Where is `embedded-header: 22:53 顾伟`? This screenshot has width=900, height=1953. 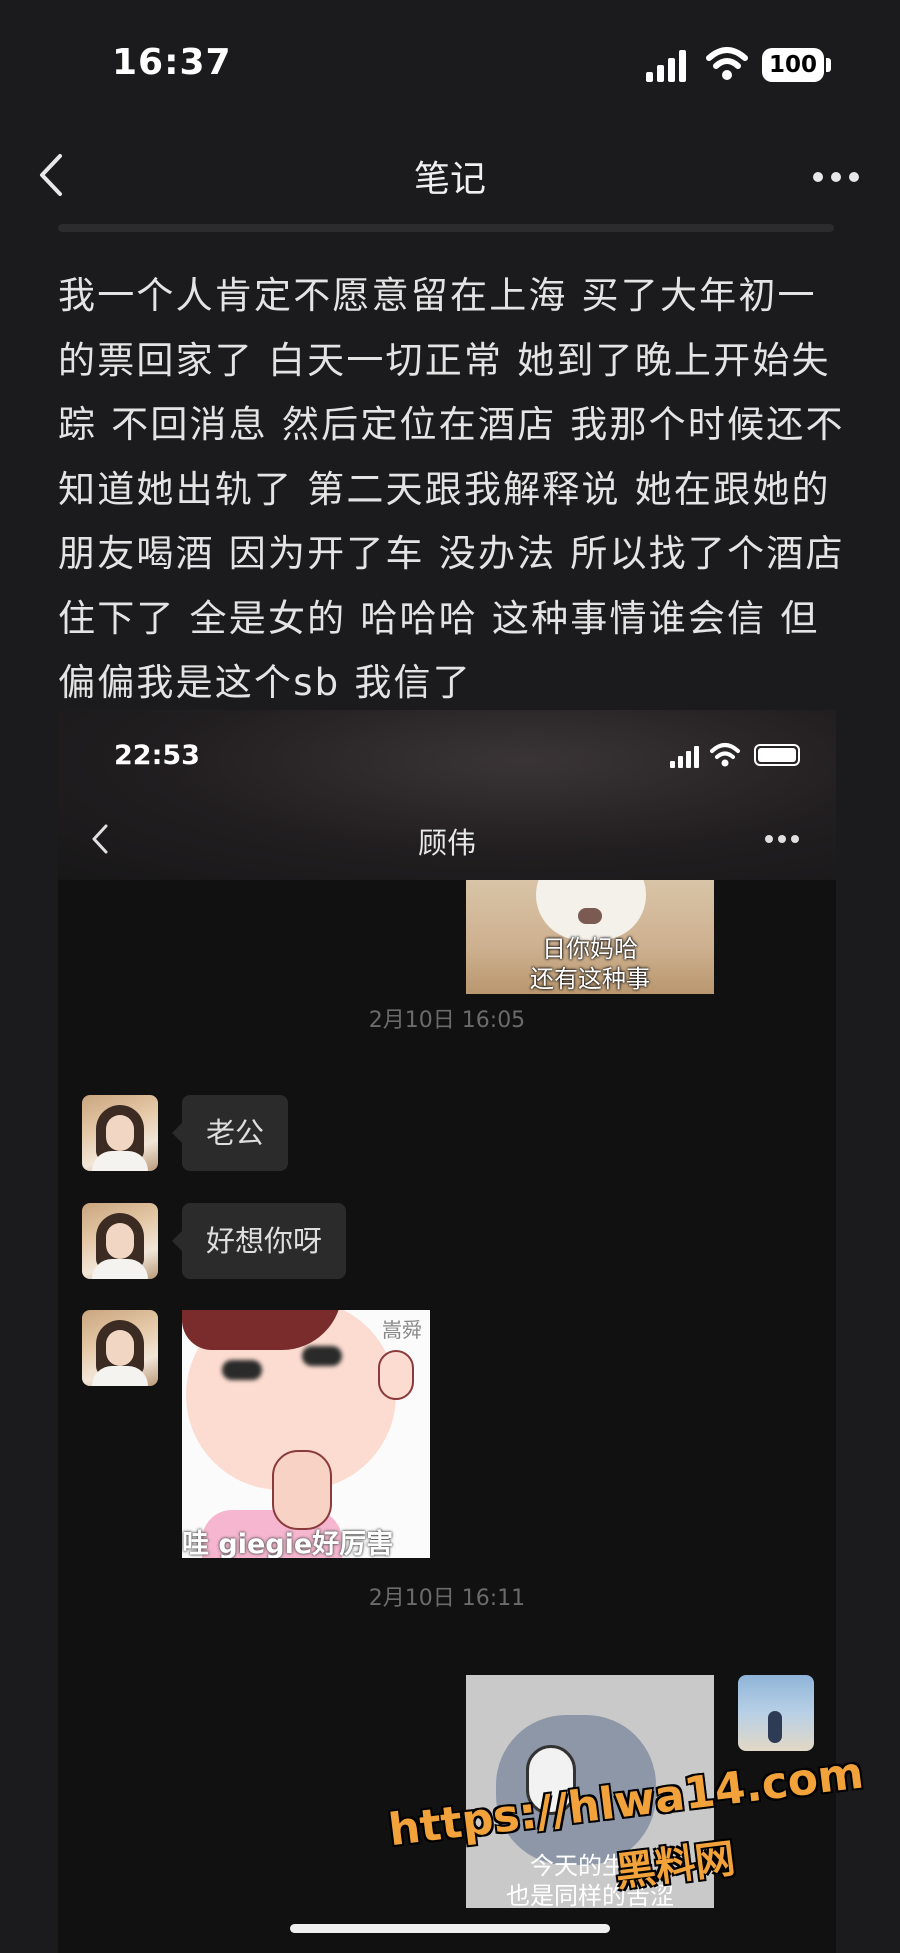 embedded-header: 22:53 顾伟 is located at coordinates (447, 795).